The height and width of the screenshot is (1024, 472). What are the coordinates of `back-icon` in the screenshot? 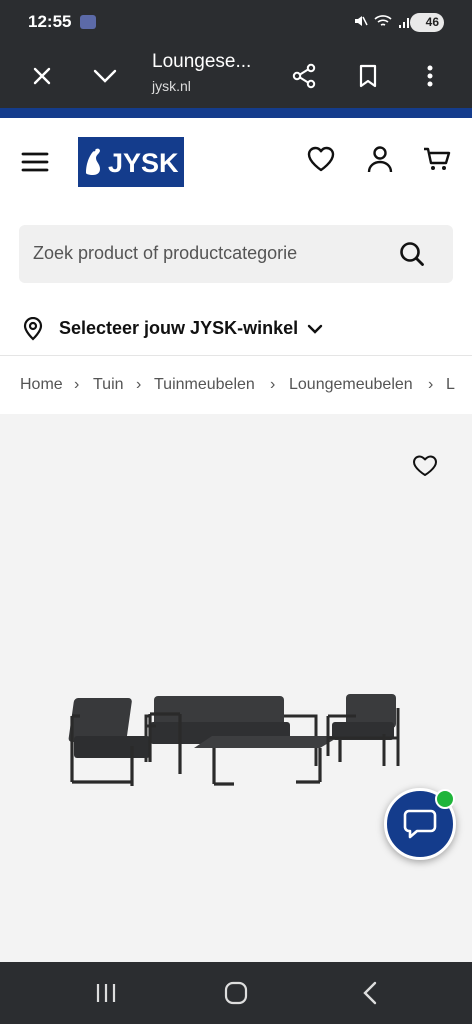 It's located at (370, 993).